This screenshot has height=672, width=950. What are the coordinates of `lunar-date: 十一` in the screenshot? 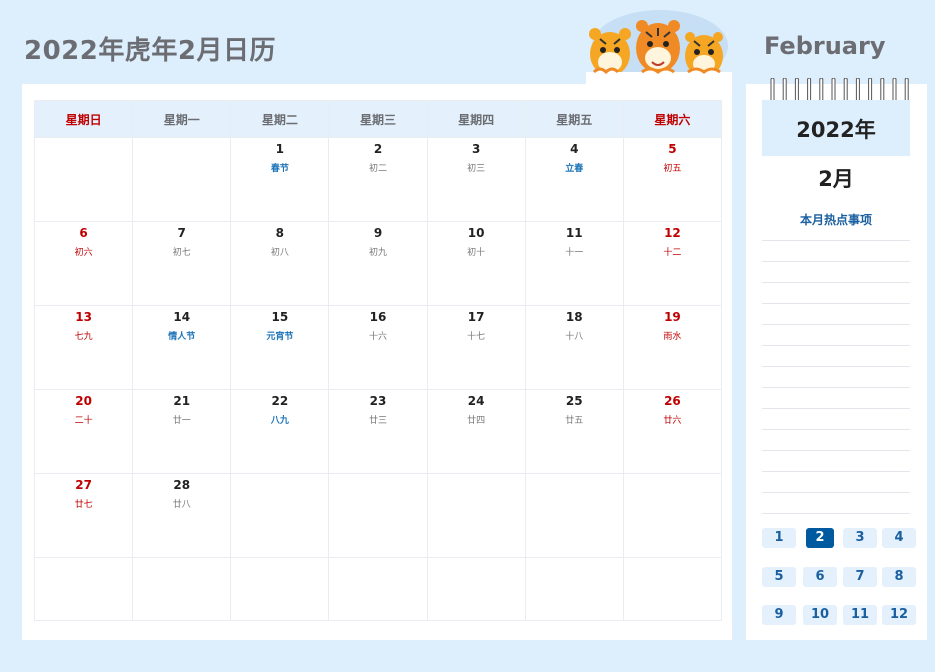 It's located at (574, 253).